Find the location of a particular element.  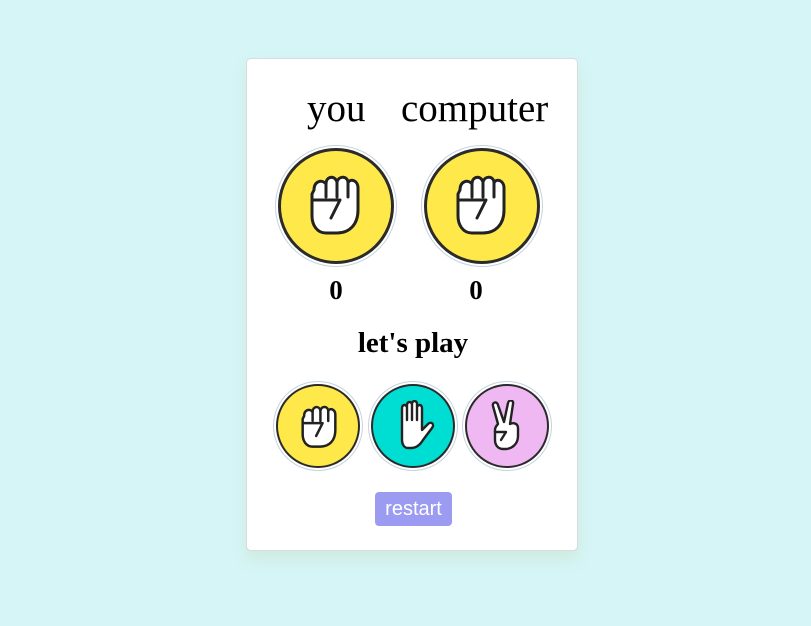

computer-hand-display is located at coordinates (482, 206).